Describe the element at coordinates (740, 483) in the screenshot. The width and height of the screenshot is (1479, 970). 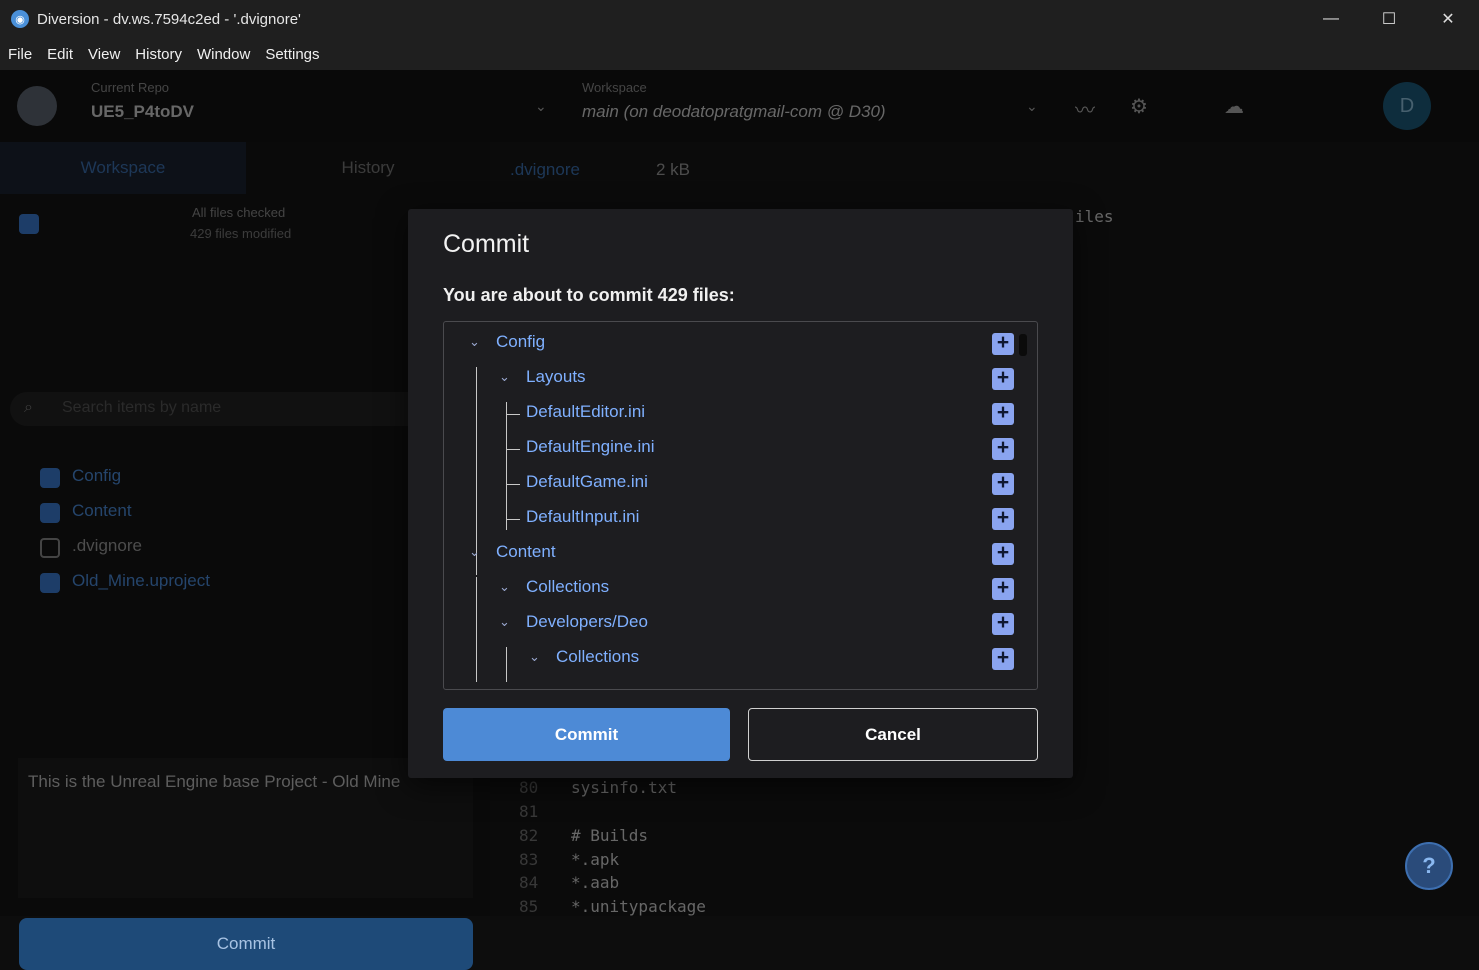
I see `tree-row: DefaultGame.ini +` at that location.